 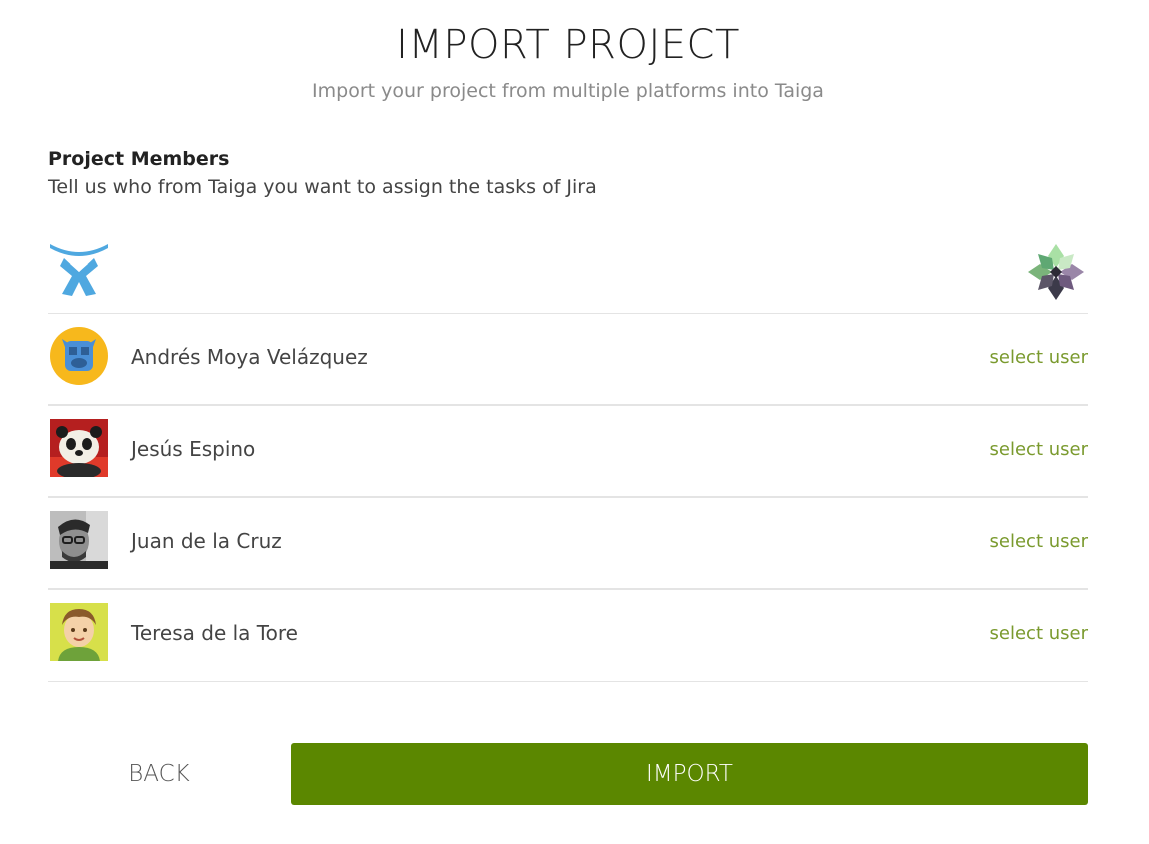 I want to click on taiga-logo-icon, so click(x=1056, y=272).